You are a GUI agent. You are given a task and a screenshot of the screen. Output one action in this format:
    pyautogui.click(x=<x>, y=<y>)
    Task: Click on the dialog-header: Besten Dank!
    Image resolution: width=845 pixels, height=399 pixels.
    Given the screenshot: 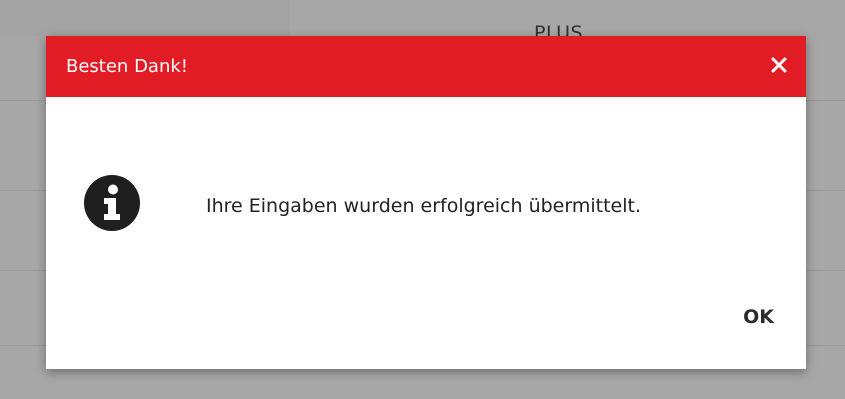 What is the action you would take?
    pyautogui.click(x=426, y=66)
    